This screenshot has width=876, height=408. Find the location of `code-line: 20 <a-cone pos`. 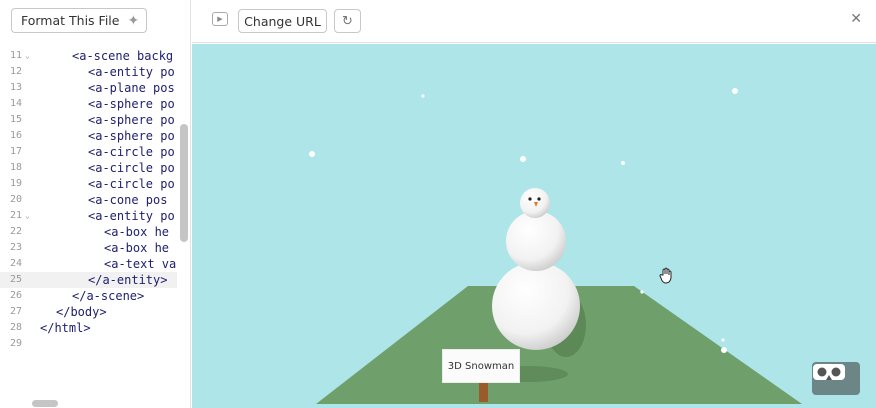

code-line: 20 <a-cone pos is located at coordinates (88, 200).